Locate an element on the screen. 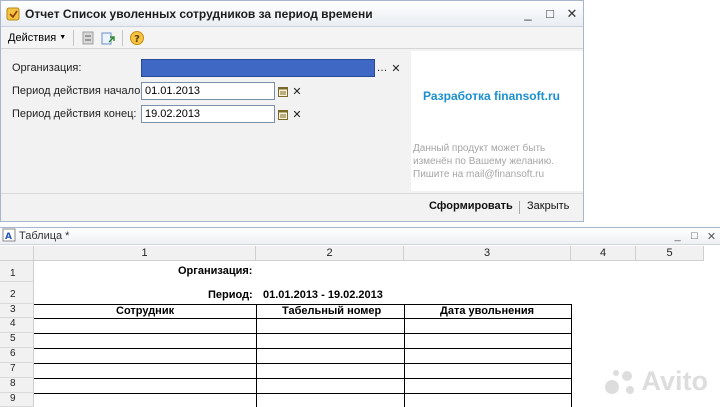 Image resolution: width=720 pixels, height=407 pixels. table-header-employee: Сотрудник is located at coordinates (145, 311).